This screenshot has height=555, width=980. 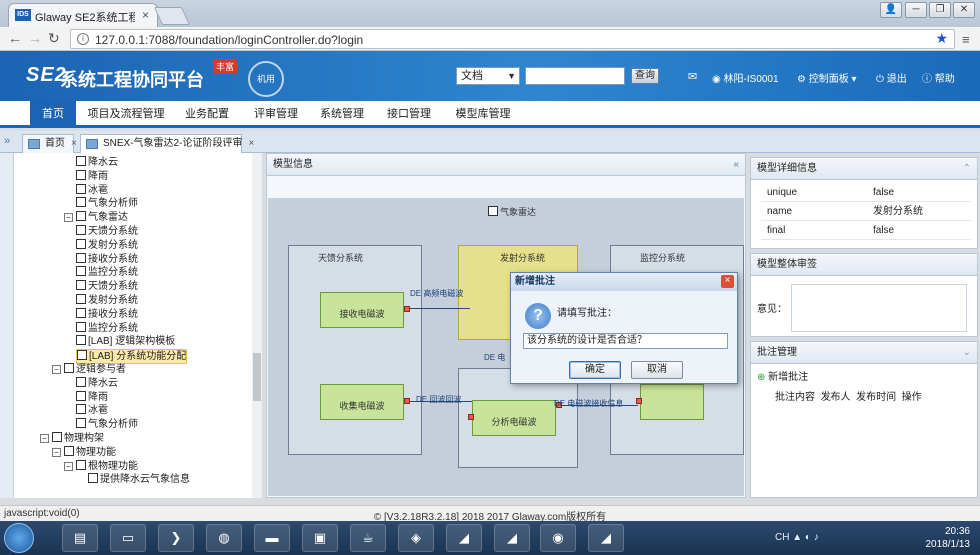 What do you see at coordinates (167, 143) in the screenshot?
I see `tab-review: SNEX-气象雷达2-论证阶段评审 ×` at bounding box center [167, 143].